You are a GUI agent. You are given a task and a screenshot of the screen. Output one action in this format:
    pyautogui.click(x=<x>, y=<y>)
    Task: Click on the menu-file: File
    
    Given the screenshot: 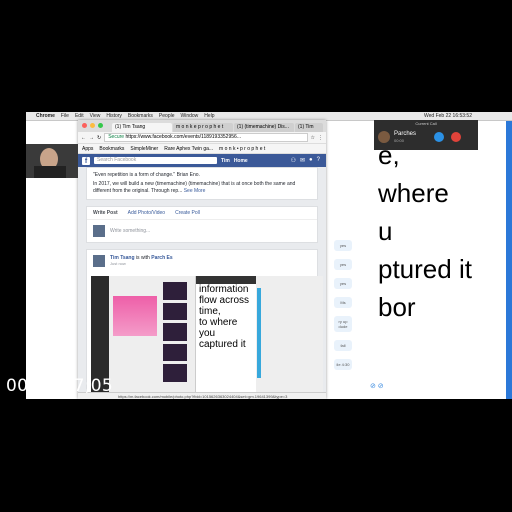 What is the action you would take?
    pyautogui.click(x=65, y=116)
    